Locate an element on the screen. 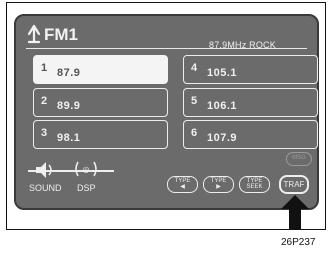  preset-frequency: 105.1 is located at coordinates (222, 73).